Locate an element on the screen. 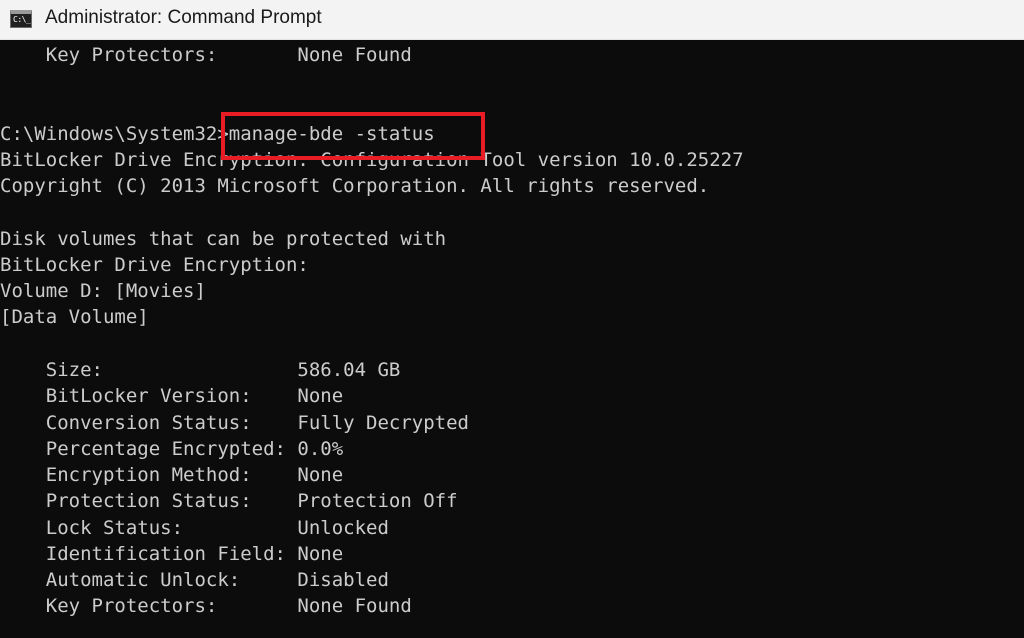  console-line-size: Size: 586.04 GB is located at coordinates (200, 370).